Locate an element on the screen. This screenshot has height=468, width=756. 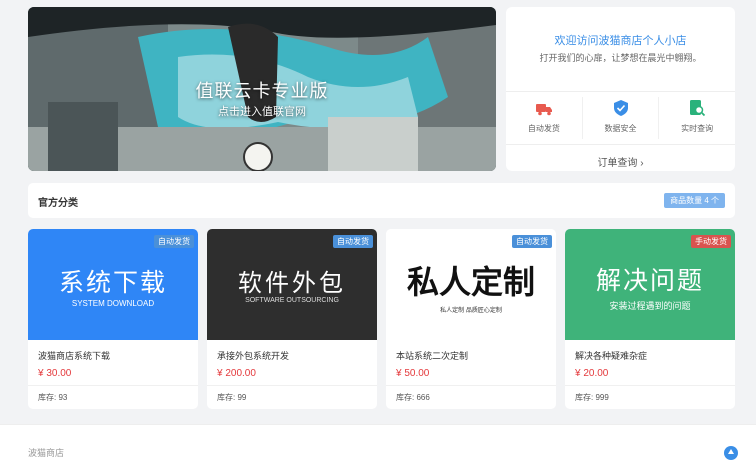
feature-data-security: 数据安全 is located at coordinates (621, 118).